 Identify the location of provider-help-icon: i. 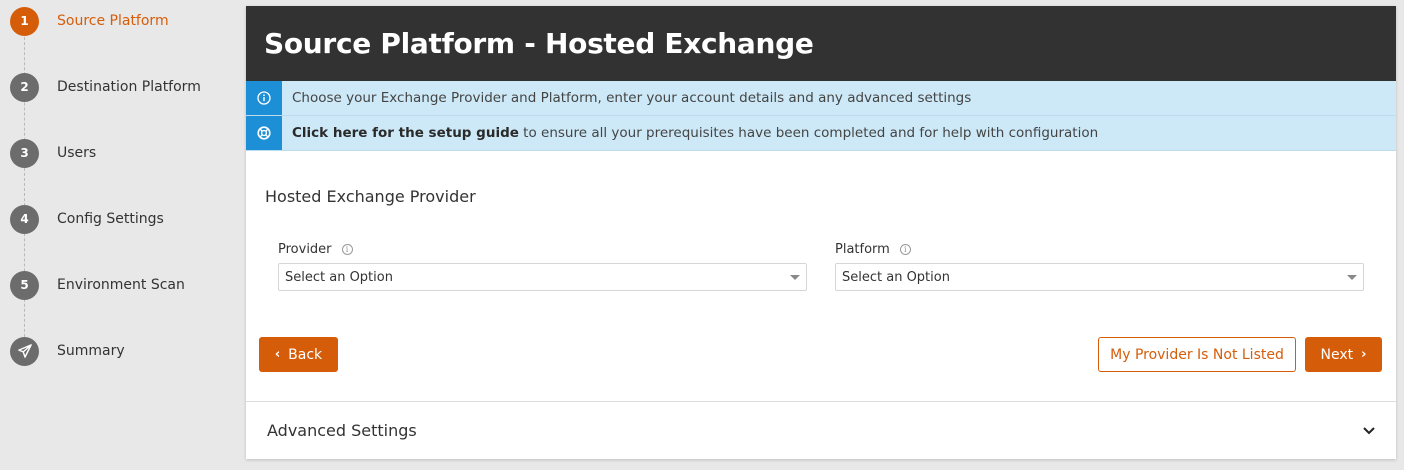
(347, 249).